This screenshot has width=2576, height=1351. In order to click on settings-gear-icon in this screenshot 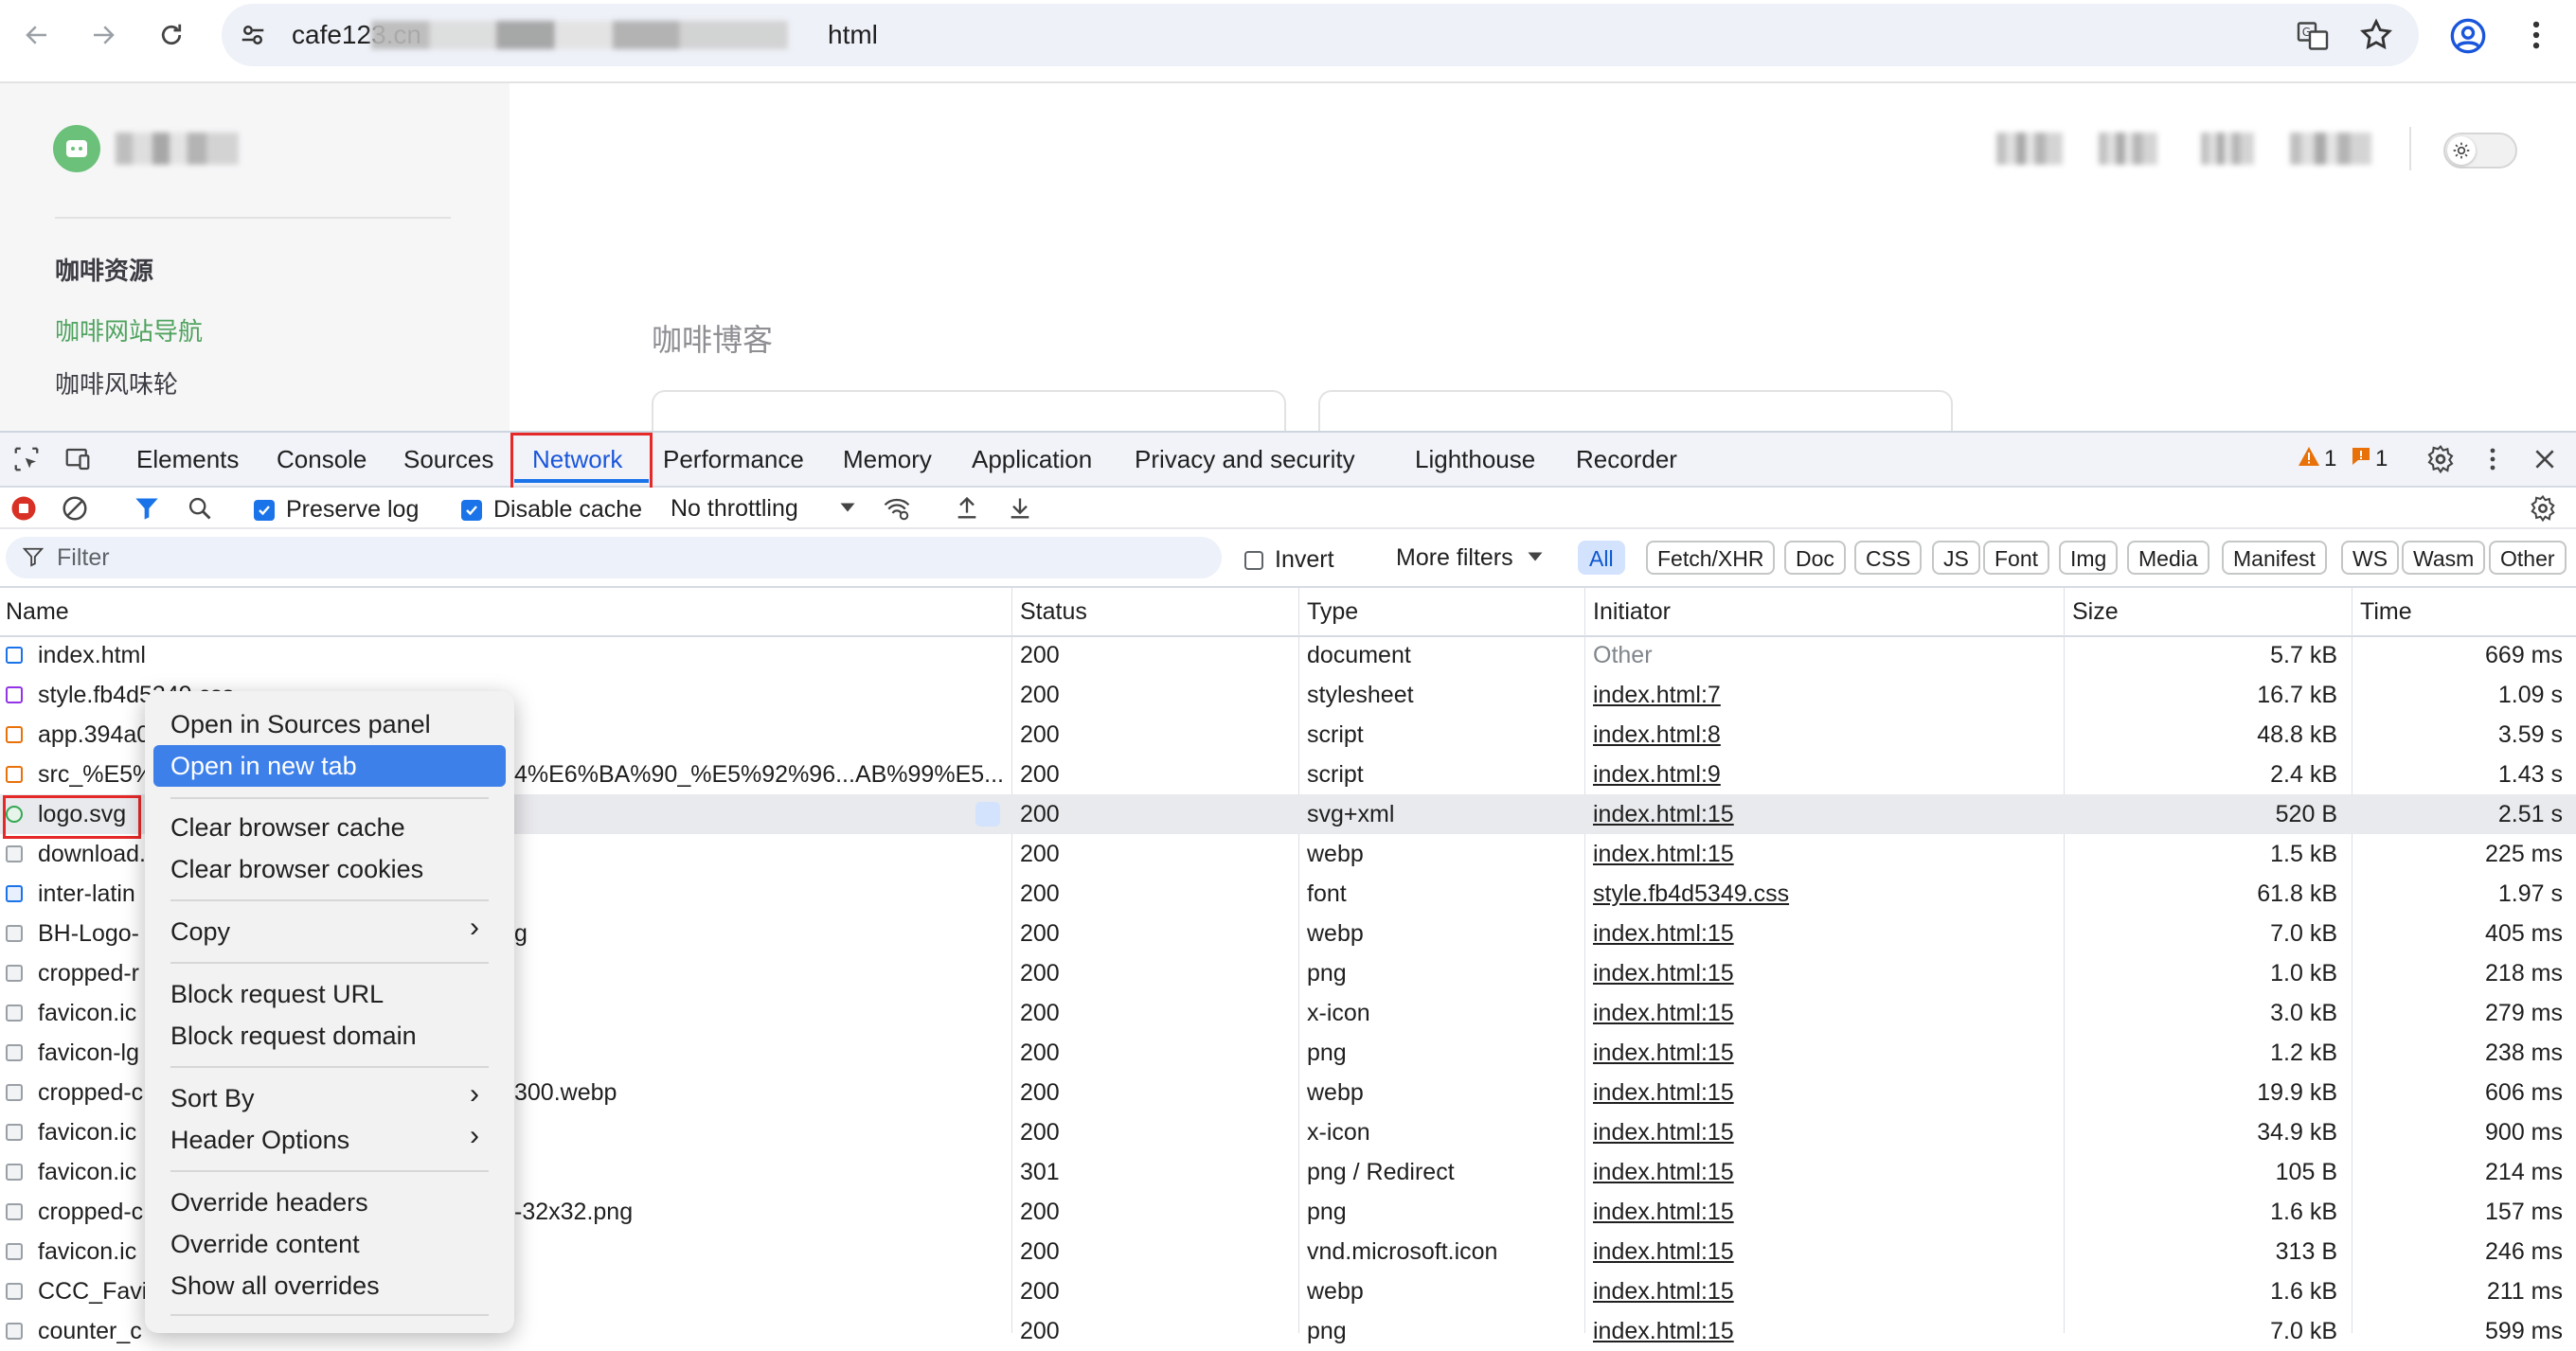, I will do `click(2441, 459)`.